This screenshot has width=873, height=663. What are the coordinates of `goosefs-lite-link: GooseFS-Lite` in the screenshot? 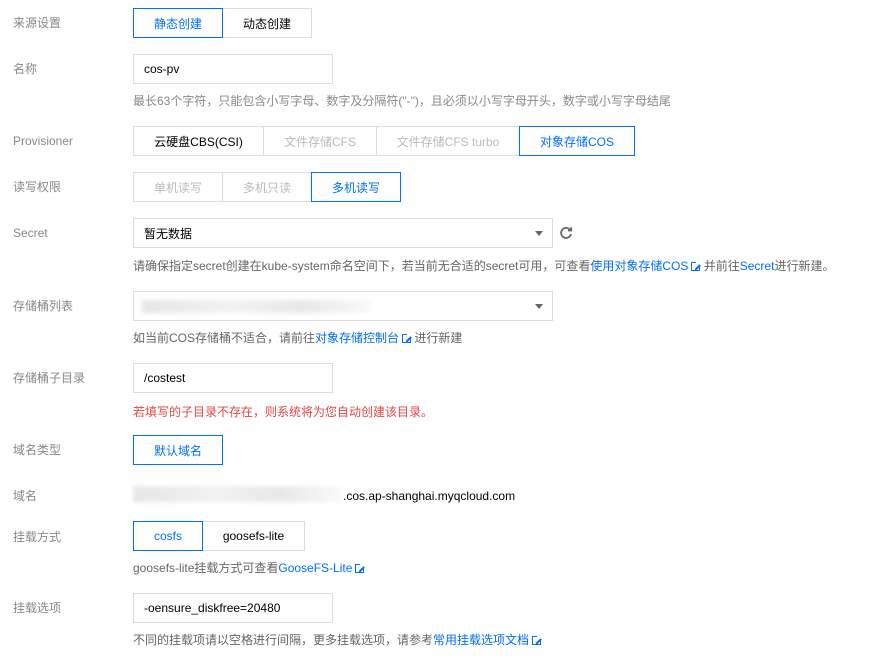 It's located at (315, 568).